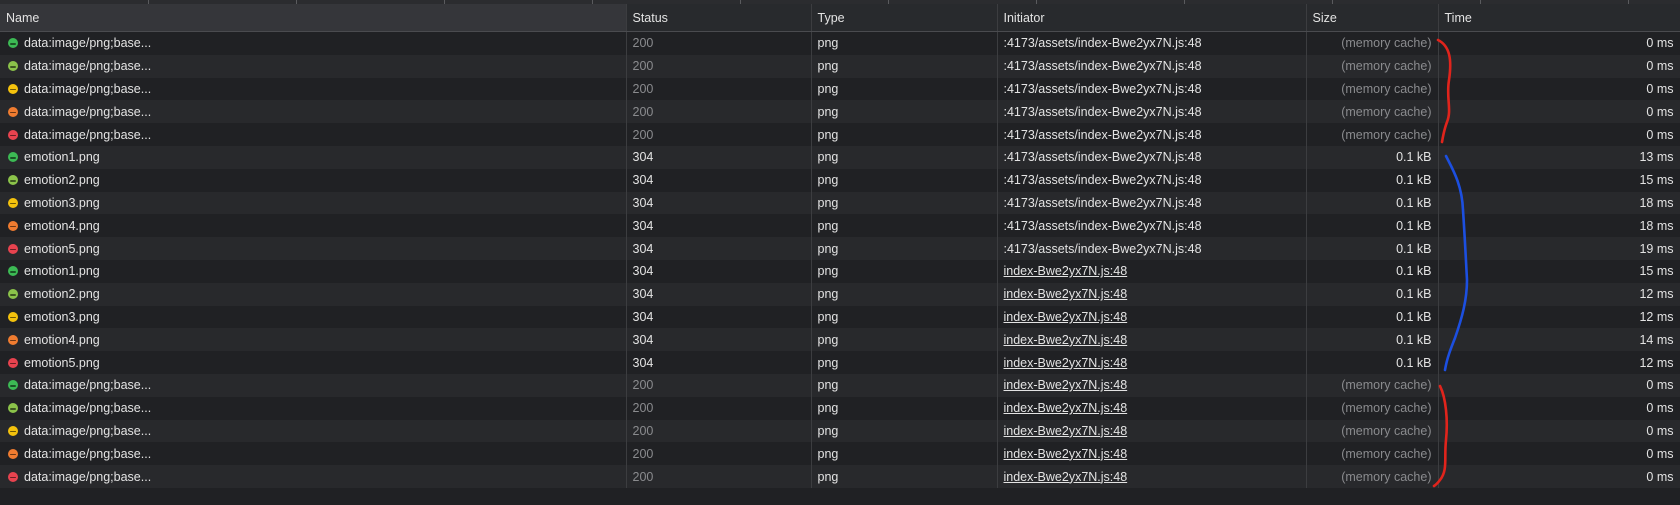  I want to click on time-cell: 14 ms, so click(1559, 340).